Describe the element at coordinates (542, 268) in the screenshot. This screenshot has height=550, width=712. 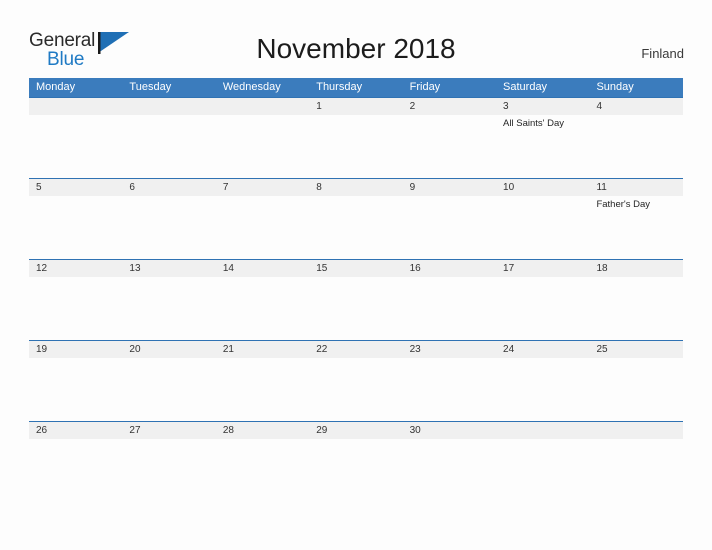
I see `day-number: 17` at that location.